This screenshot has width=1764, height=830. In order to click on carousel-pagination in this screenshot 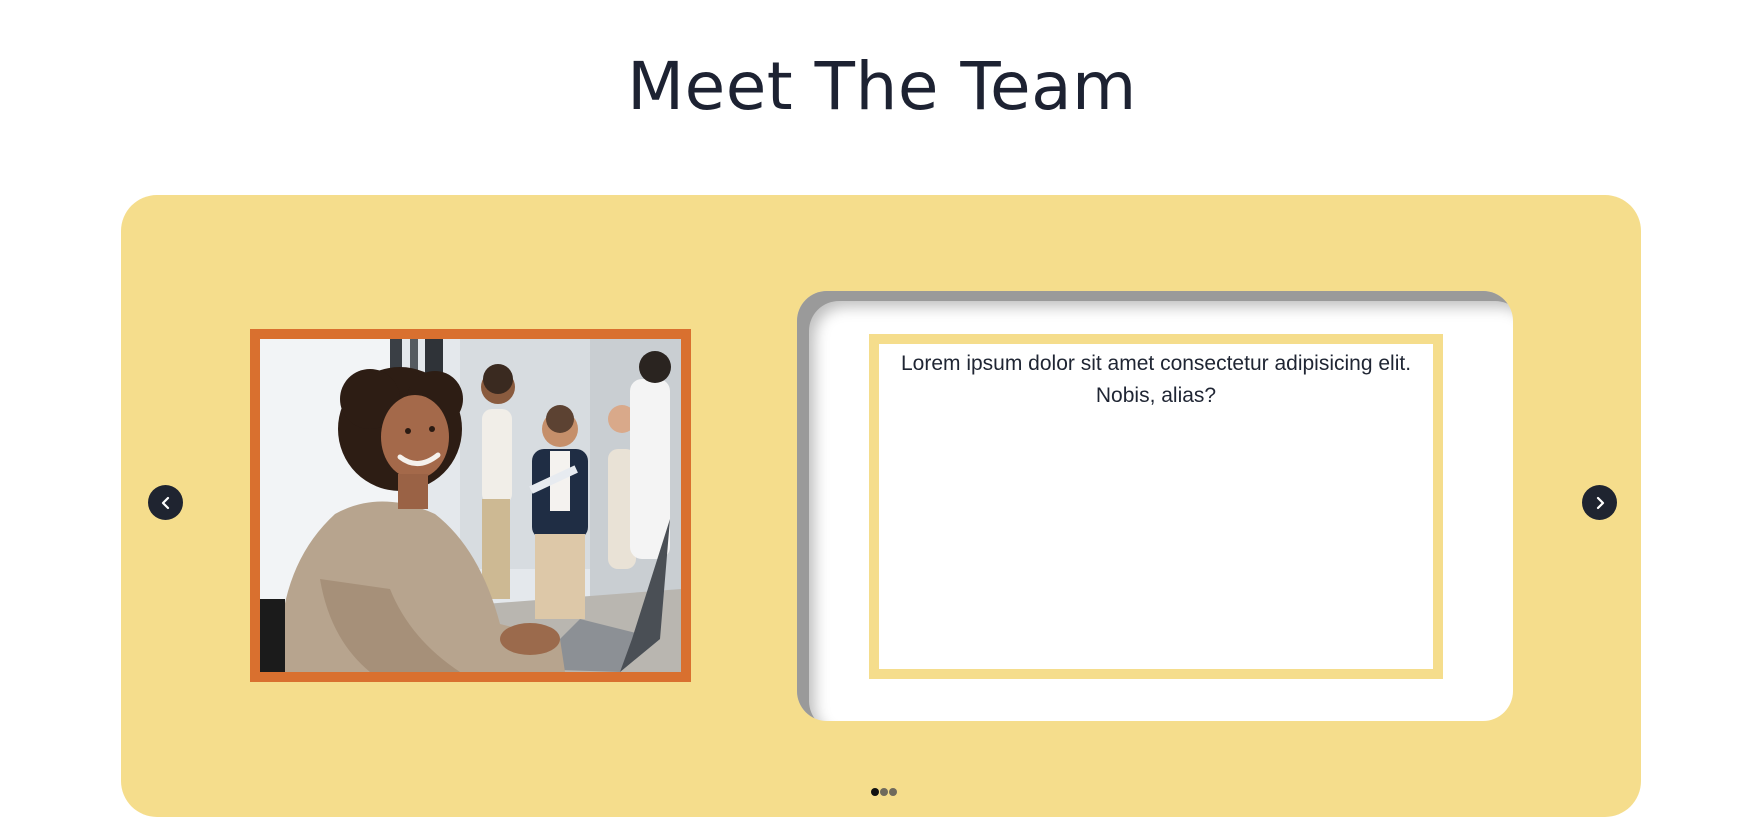, I will do `click(884, 792)`.